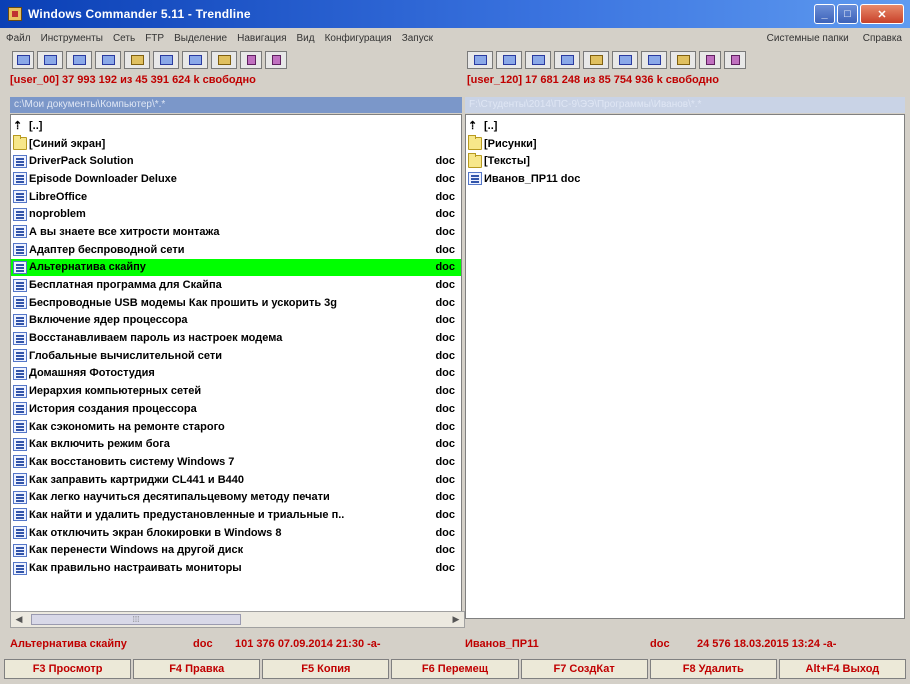  I want to click on list-item: Домашняя Фотостудия doc, so click(236, 374).